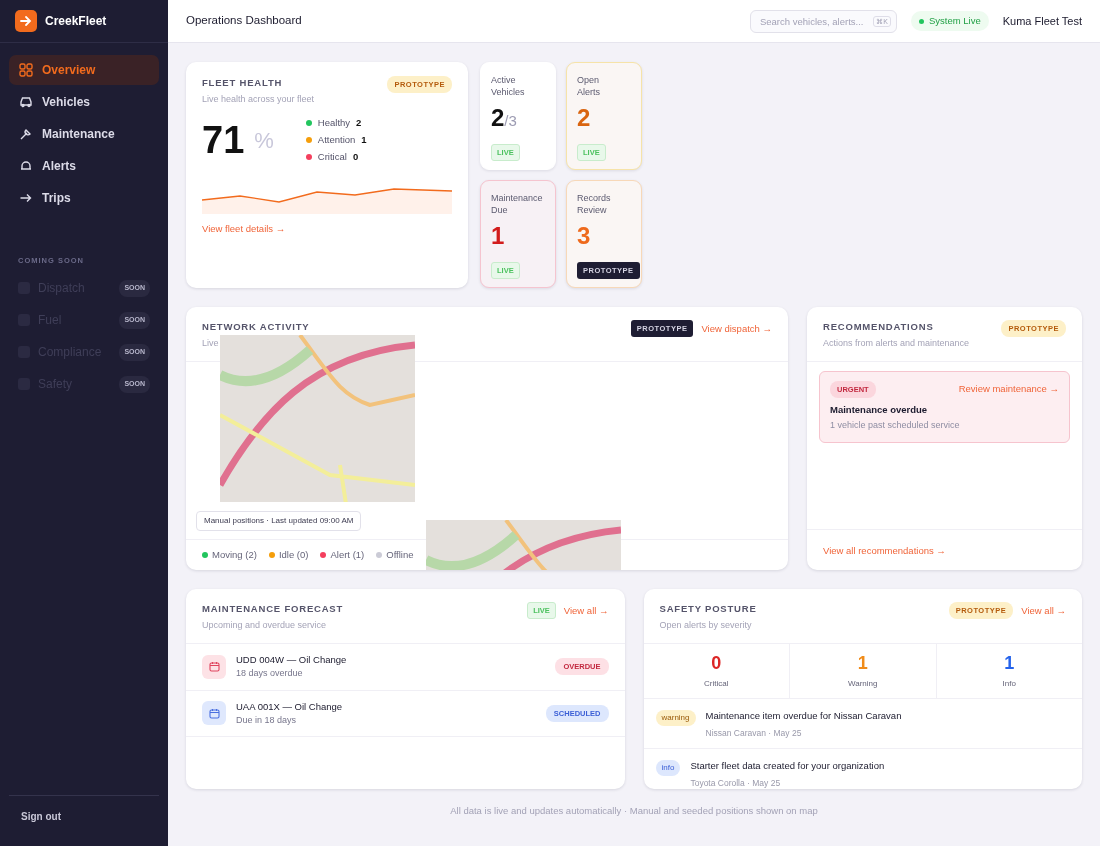  Describe the element at coordinates (347, 554) in the screenshot. I see `legend-label: Alert (1)` at that location.